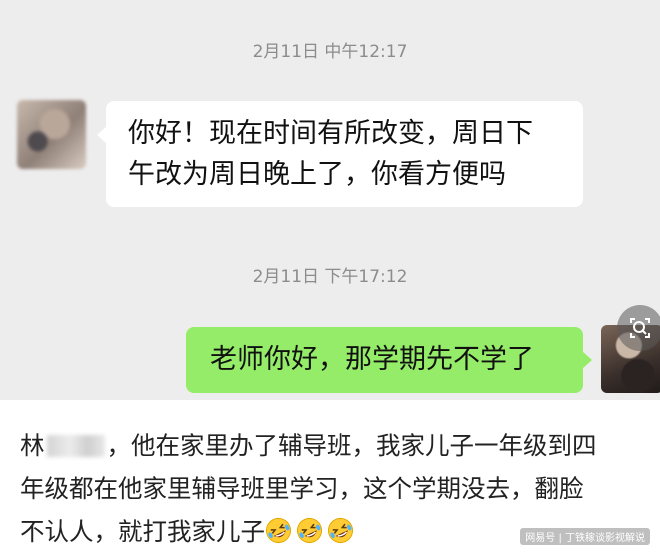  What do you see at coordinates (340, 154) in the screenshot?
I see `incoming-message-bubble: 你好！现在时间有所改变，周日下 午改为周日晚上了，你看方便吗` at bounding box center [340, 154].